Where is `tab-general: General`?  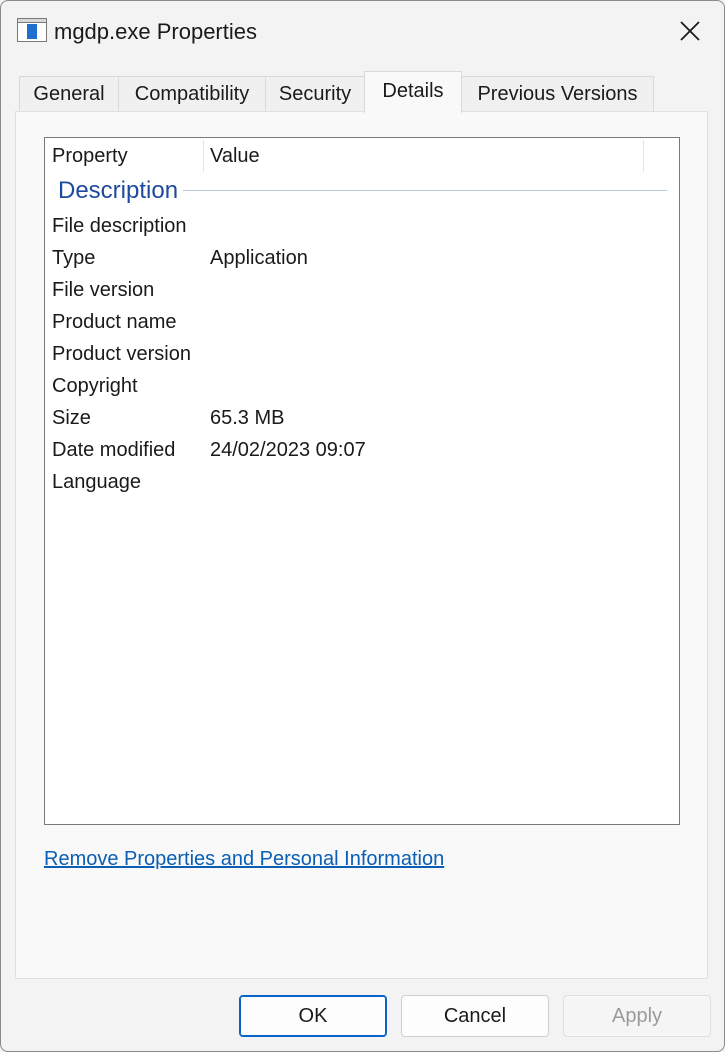 tab-general: General is located at coordinates (69, 93).